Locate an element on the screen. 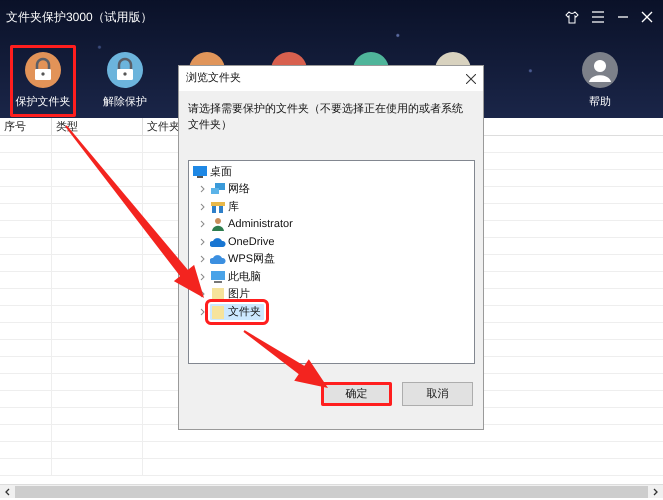 This screenshot has height=500, width=663. person-icon is located at coordinates (218, 224).